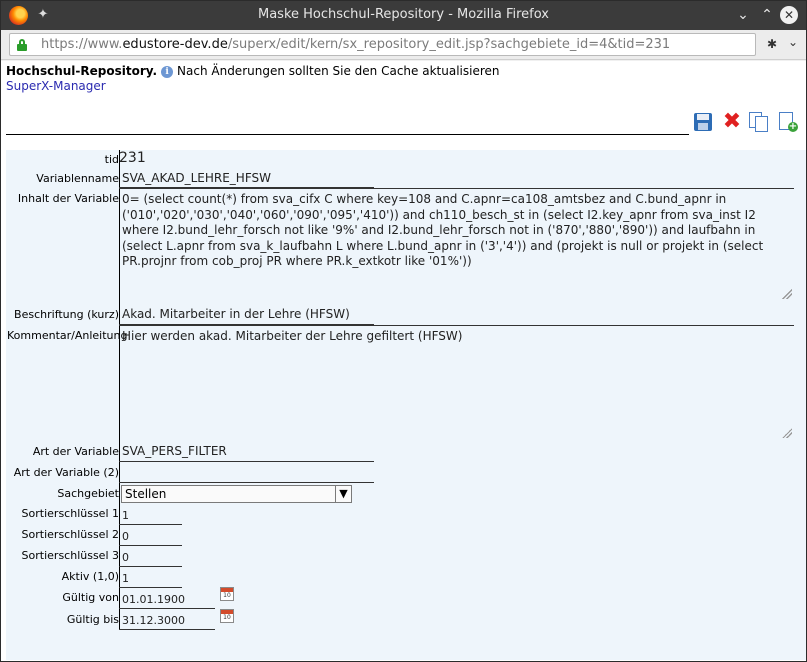  What do you see at coordinates (150, 514) in the screenshot?
I see `sort1-input: 1` at bounding box center [150, 514].